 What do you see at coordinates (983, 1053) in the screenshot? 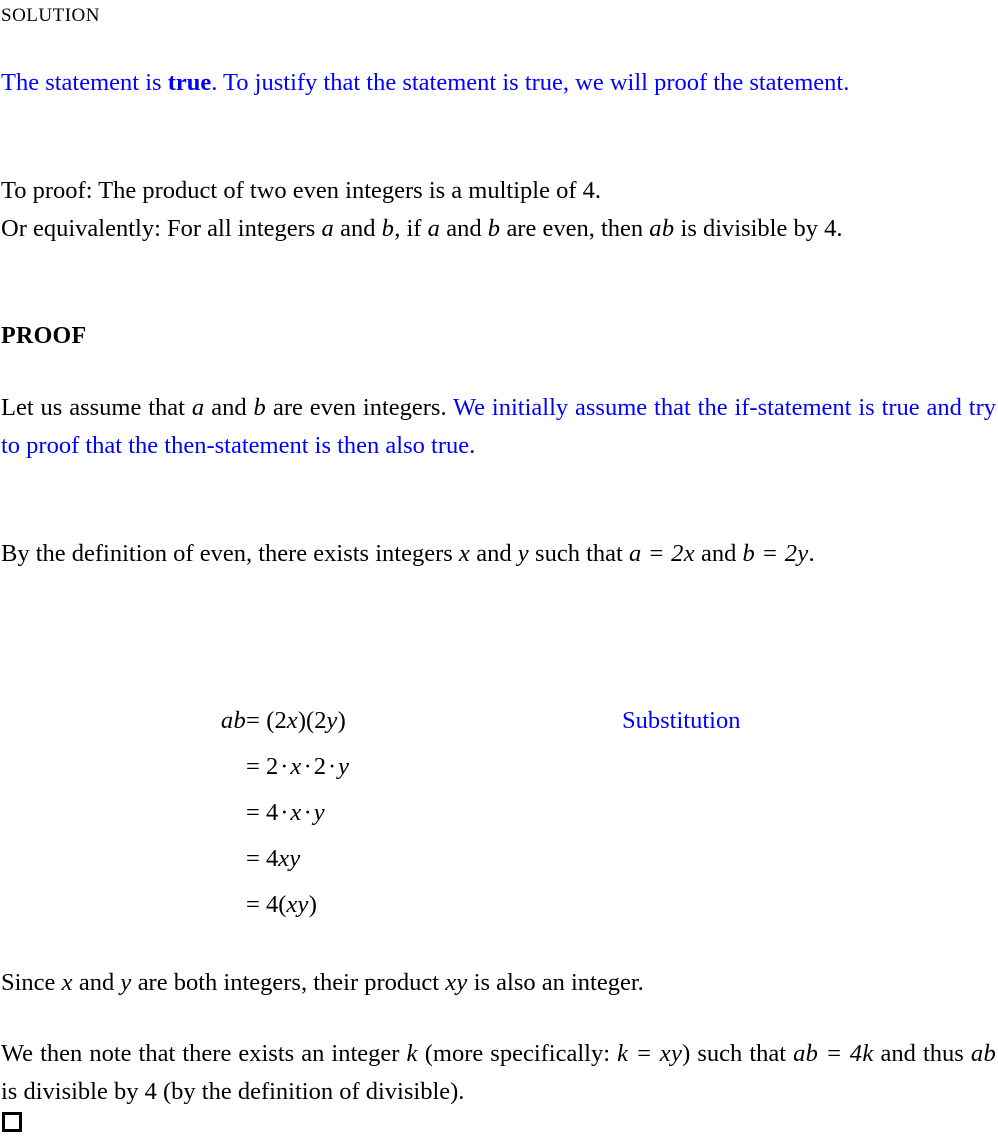
I see `note-var-ab: ab` at bounding box center [983, 1053].